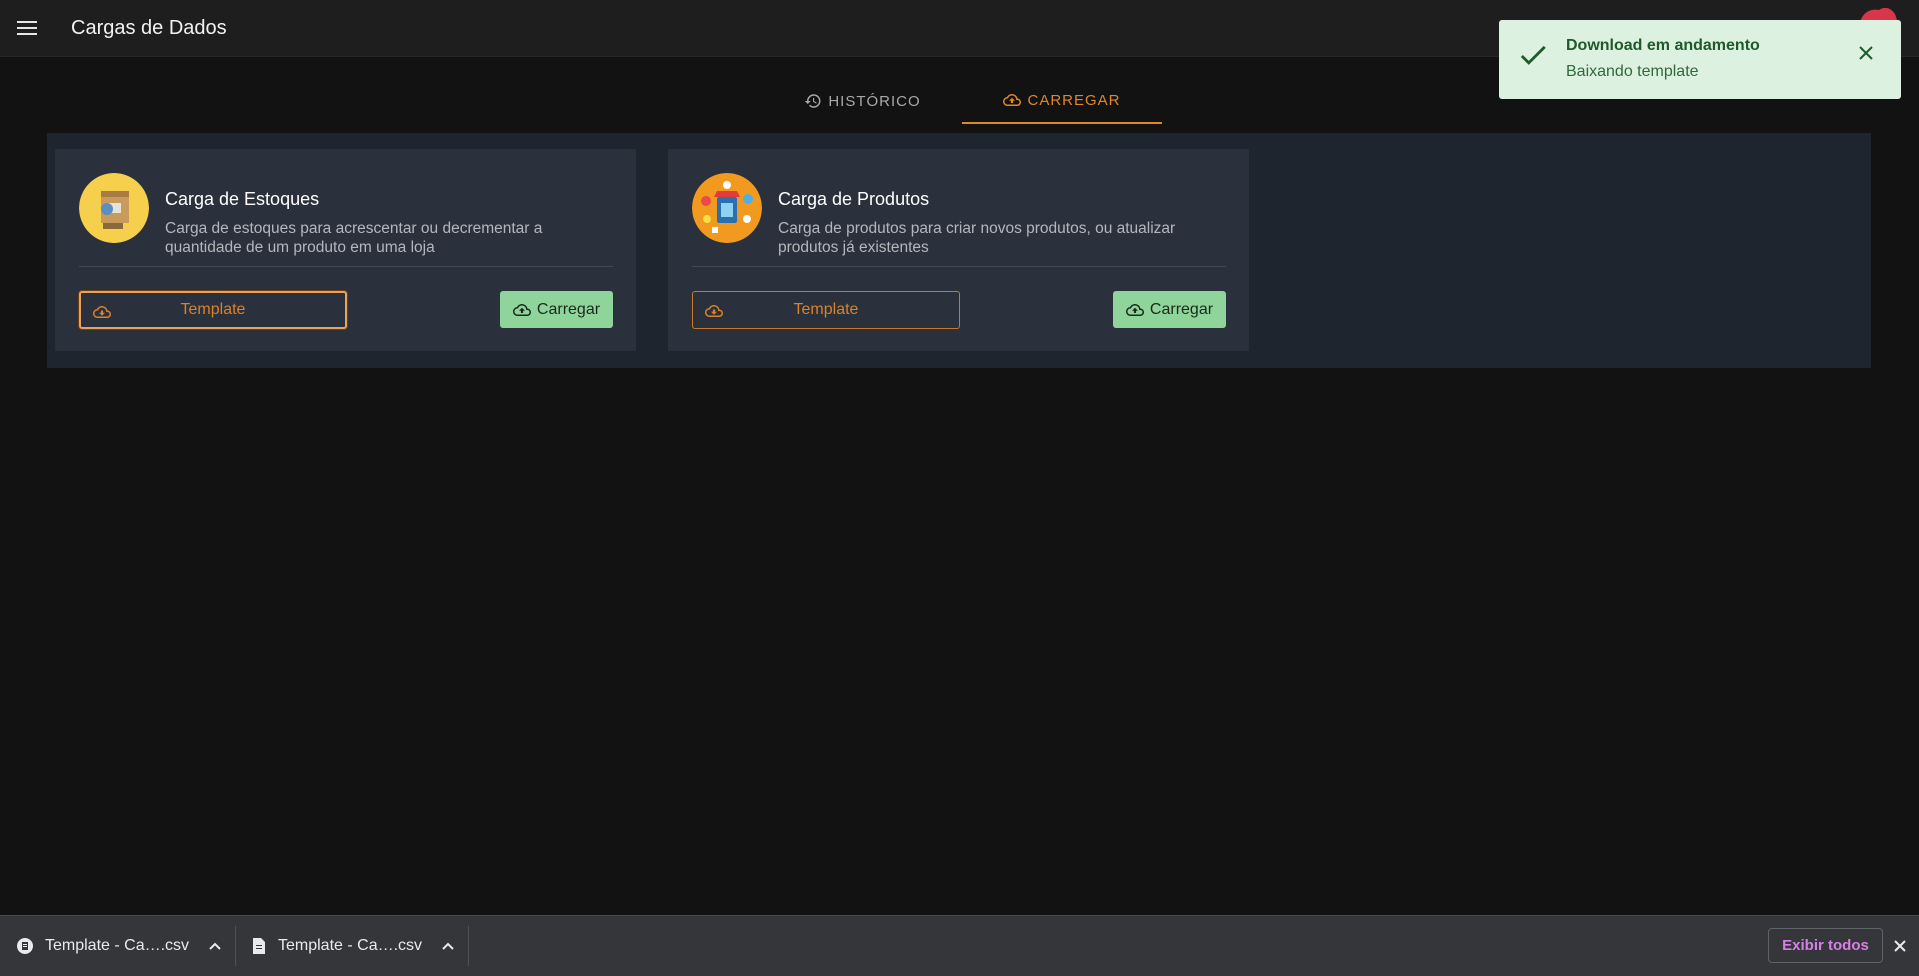 This screenshot has height=976, width=1919. Describe the element at coordinates (149, 27) in the screenshot. I see `page-title: Cargas de Dados` at that location.